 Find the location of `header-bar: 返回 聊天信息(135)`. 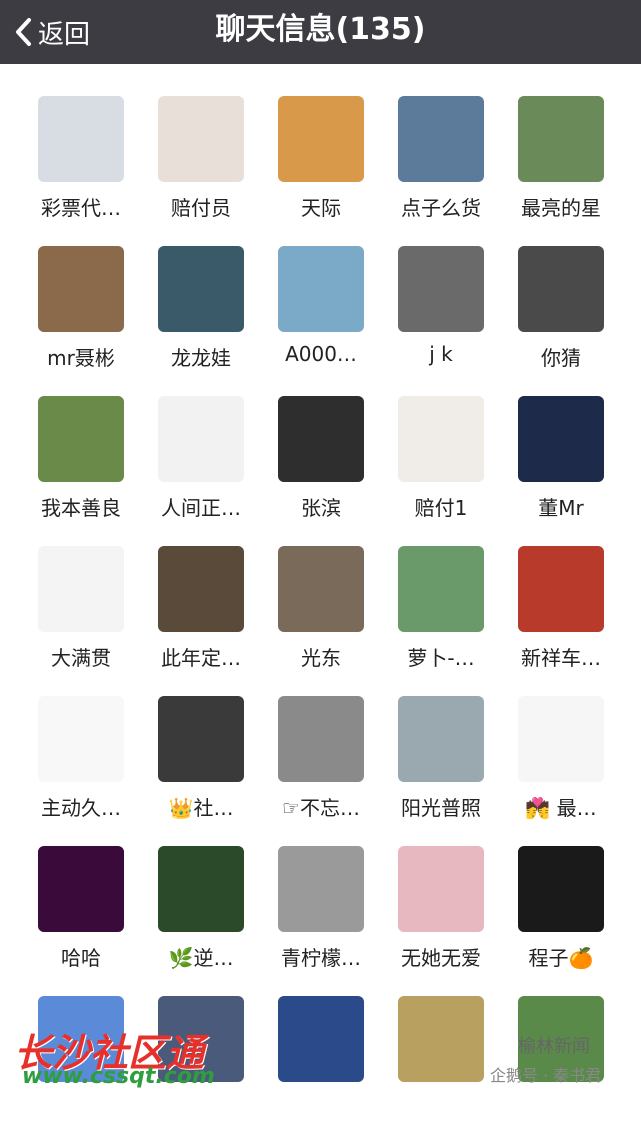

header-bar: 返回 聊天信息(135) is located at coordinates (320, 32).